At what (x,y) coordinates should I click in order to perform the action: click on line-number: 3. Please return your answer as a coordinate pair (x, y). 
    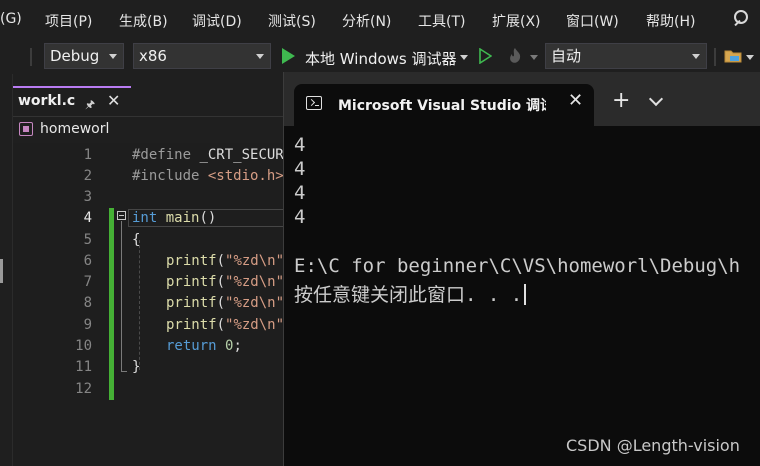
    Looking at the image, I should click on (87, 197).